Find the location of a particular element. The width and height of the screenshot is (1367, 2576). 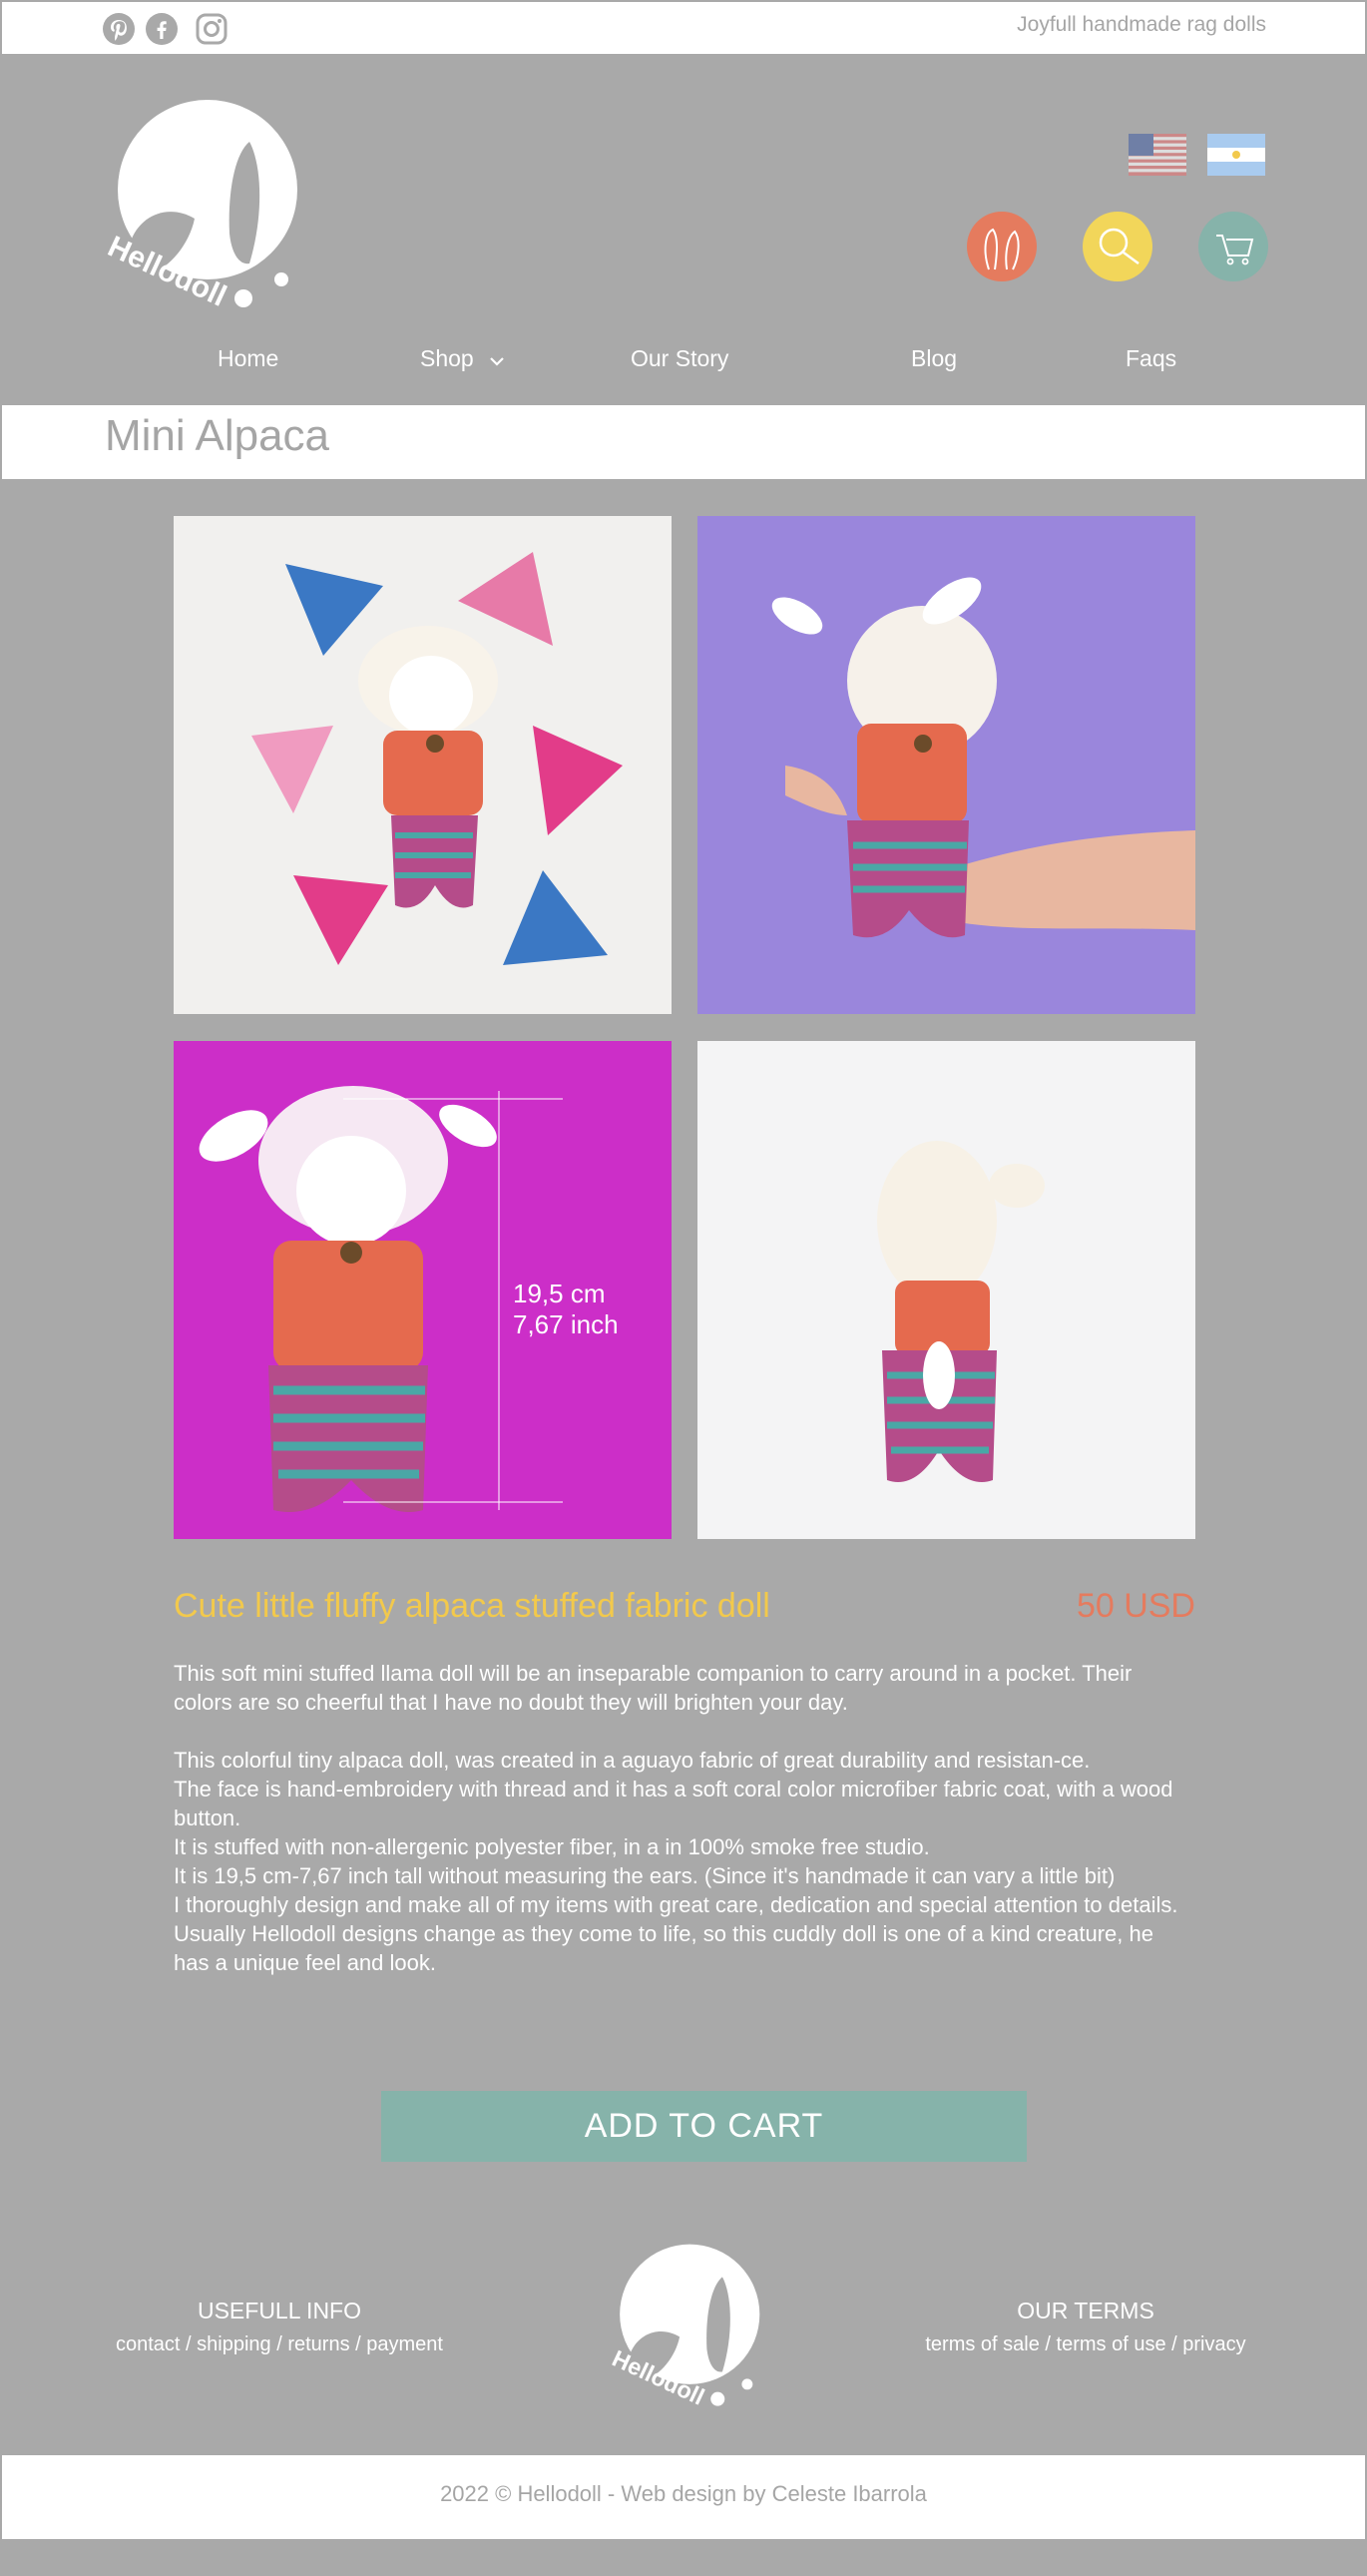

pinterest-icon is located at coordinates (119, 29).